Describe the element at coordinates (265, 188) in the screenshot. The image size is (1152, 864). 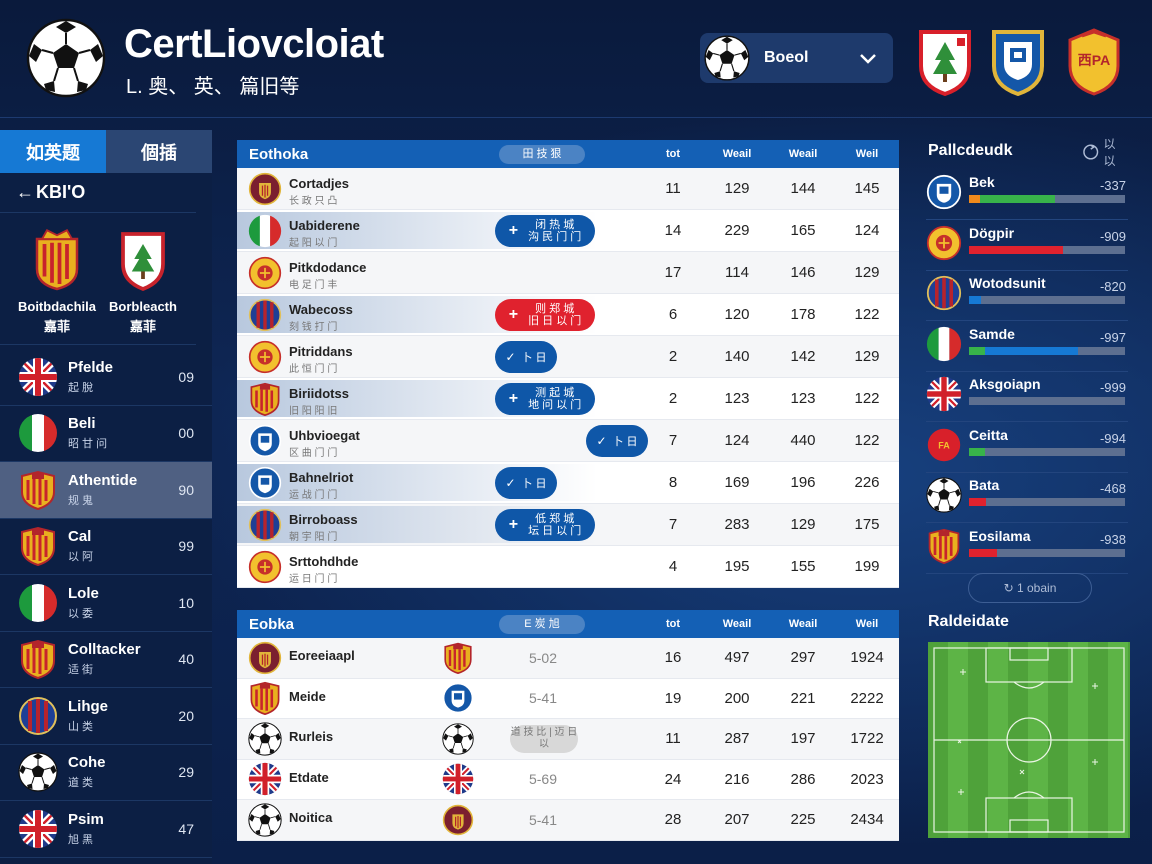
I see `maroon-crest-icon` at that location.